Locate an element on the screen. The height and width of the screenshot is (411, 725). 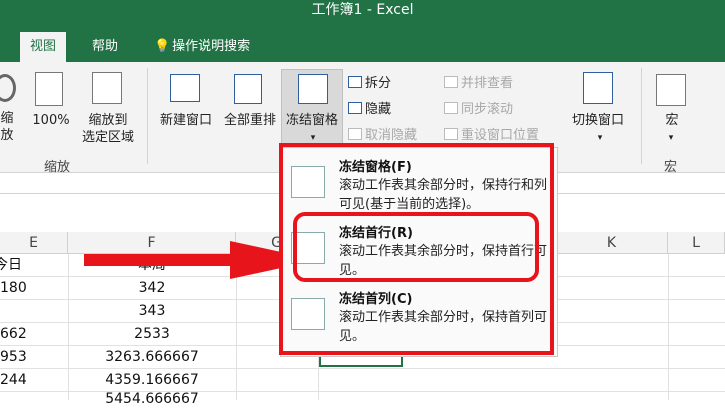
ribbon-tabs: 视图 帮助 💡 操作说明搜索 is located at coordinates (362, 47).